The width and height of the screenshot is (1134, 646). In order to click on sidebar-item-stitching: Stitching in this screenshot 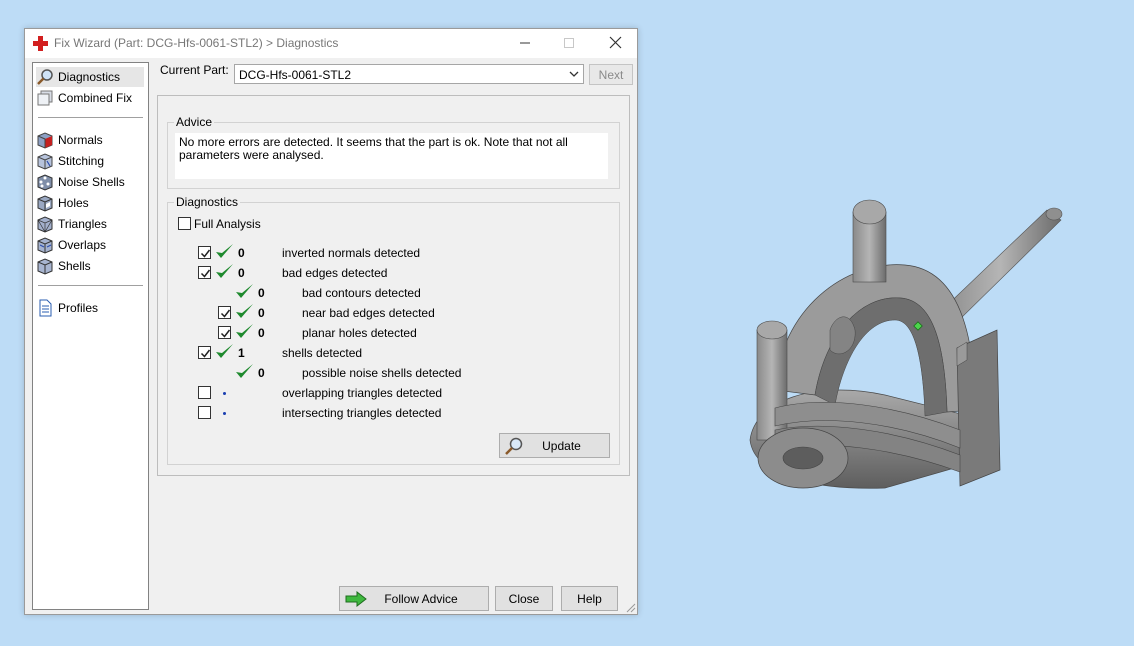, I will do `click(90, 161)`.